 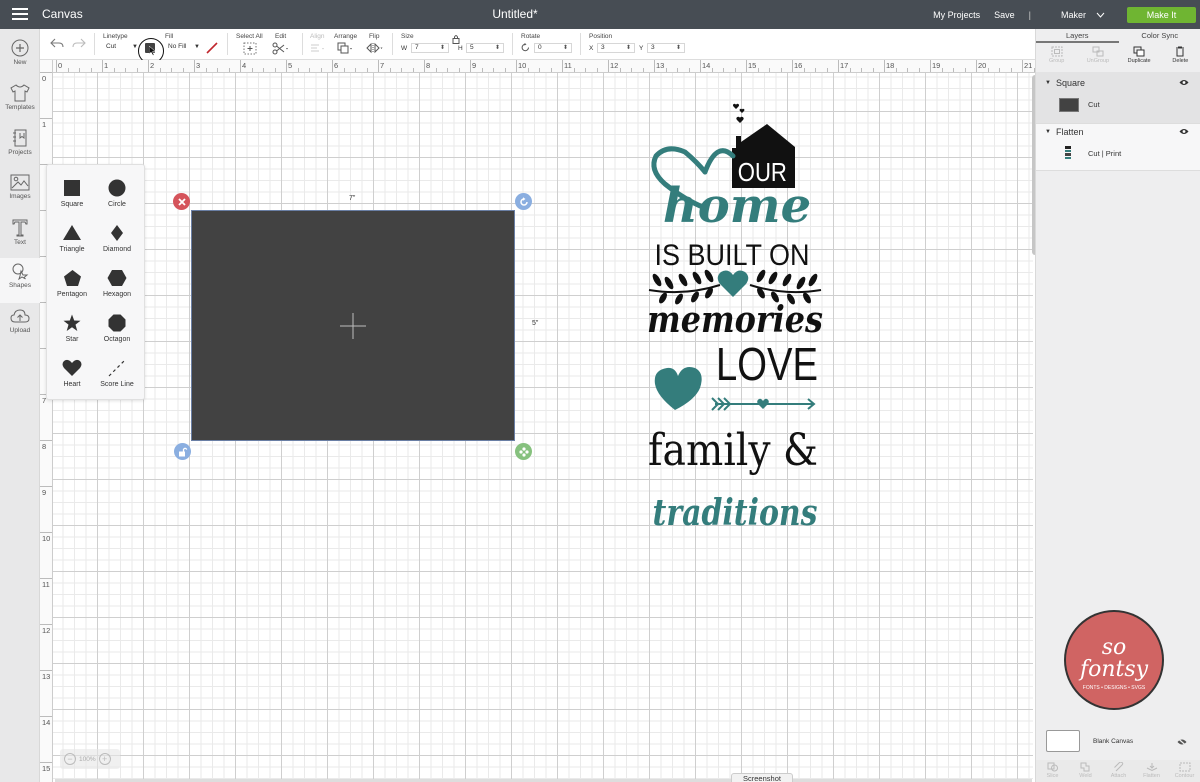 What do you see at coordinates (1151, 767) in the screenshot?
I see `flatten-icon` at bounding box center [1151, 767].